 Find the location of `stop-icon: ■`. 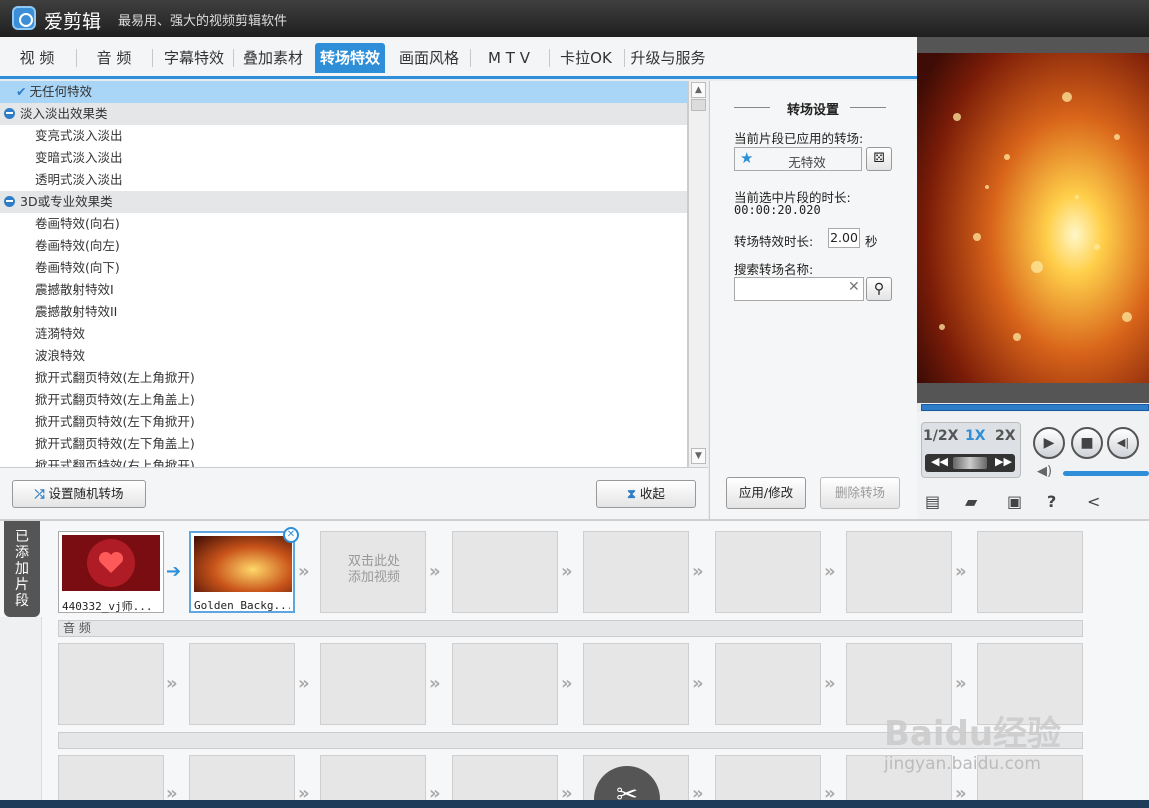

stop-icon: ■ is located at coordinates (1087, 443).